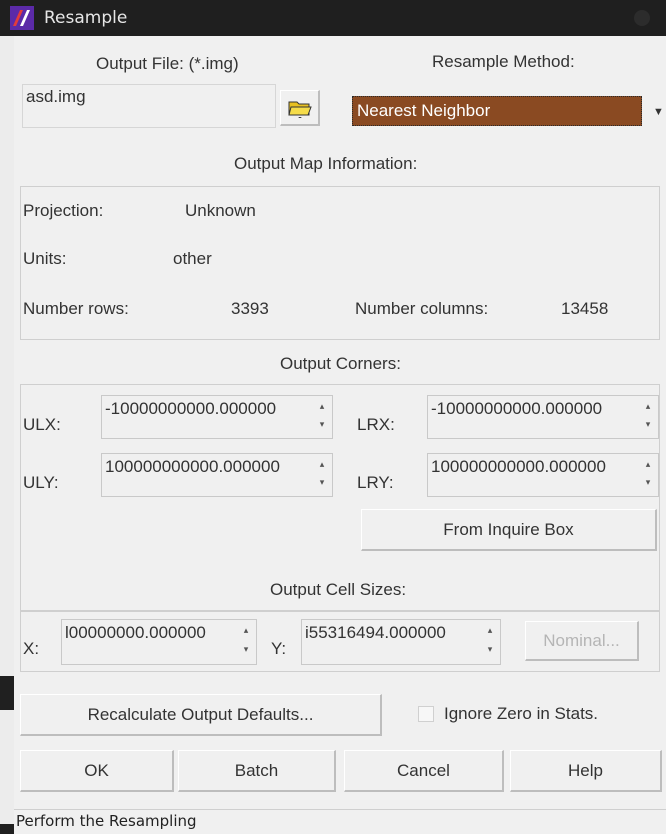 Image resolution: width=666 pixels, height=834 pixels. What do you see at coordinates (503, 61) in the screenshot?
I see `resample-method-label: Resample Method:` at bounding box center [503, 61].